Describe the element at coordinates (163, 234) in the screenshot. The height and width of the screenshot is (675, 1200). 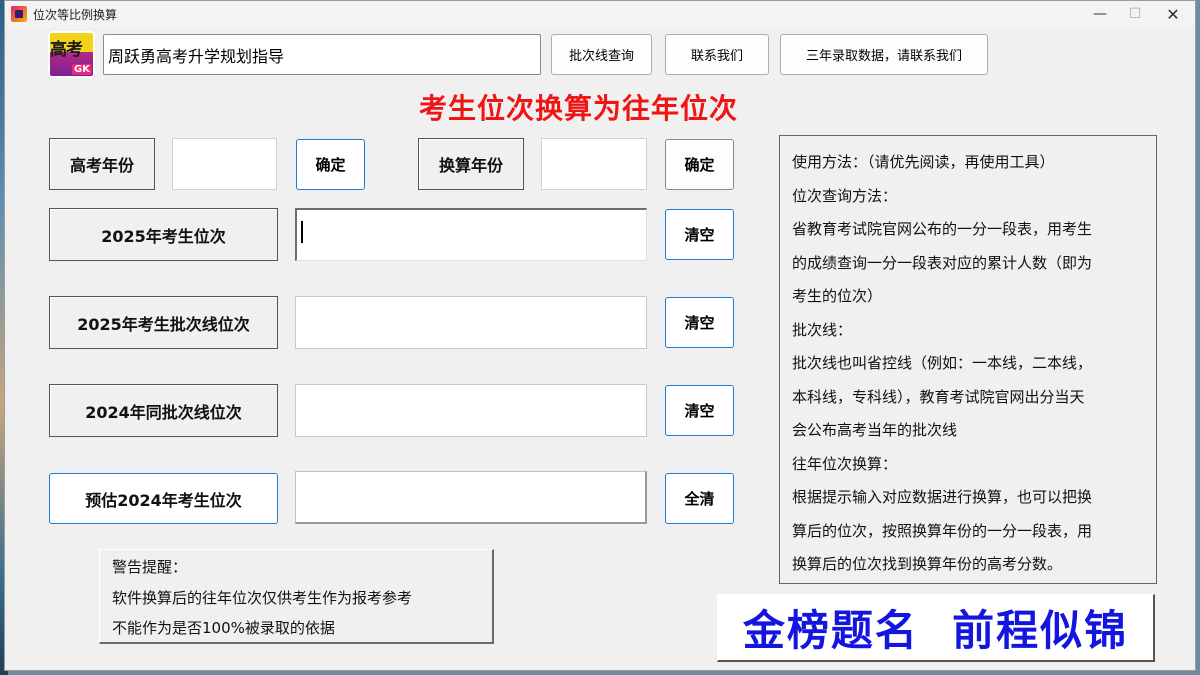
I see `rank-2025-label: 2025年考生位次` at that location.